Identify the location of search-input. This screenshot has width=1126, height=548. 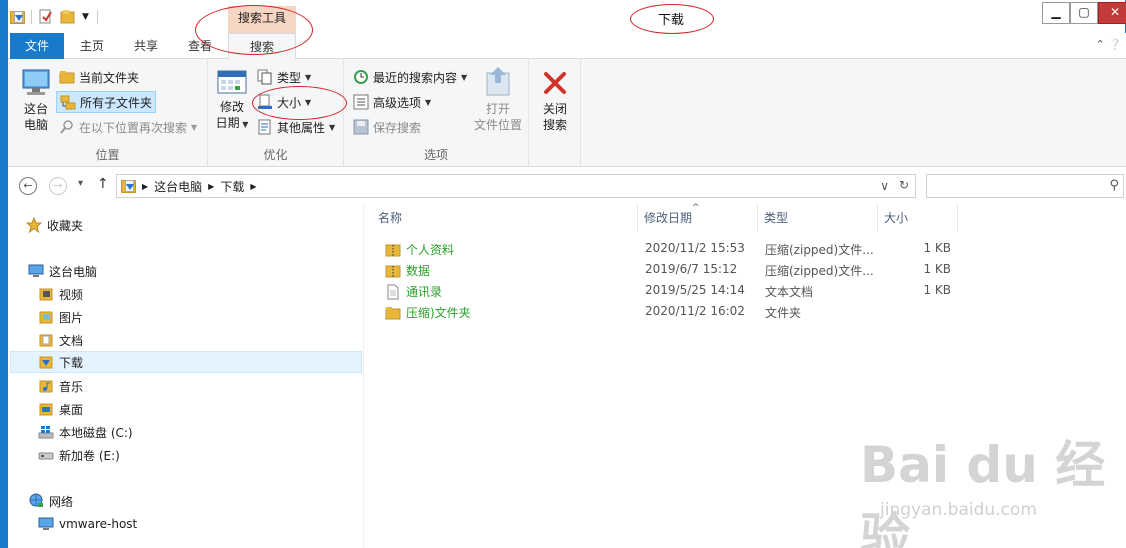
(1018, 186).